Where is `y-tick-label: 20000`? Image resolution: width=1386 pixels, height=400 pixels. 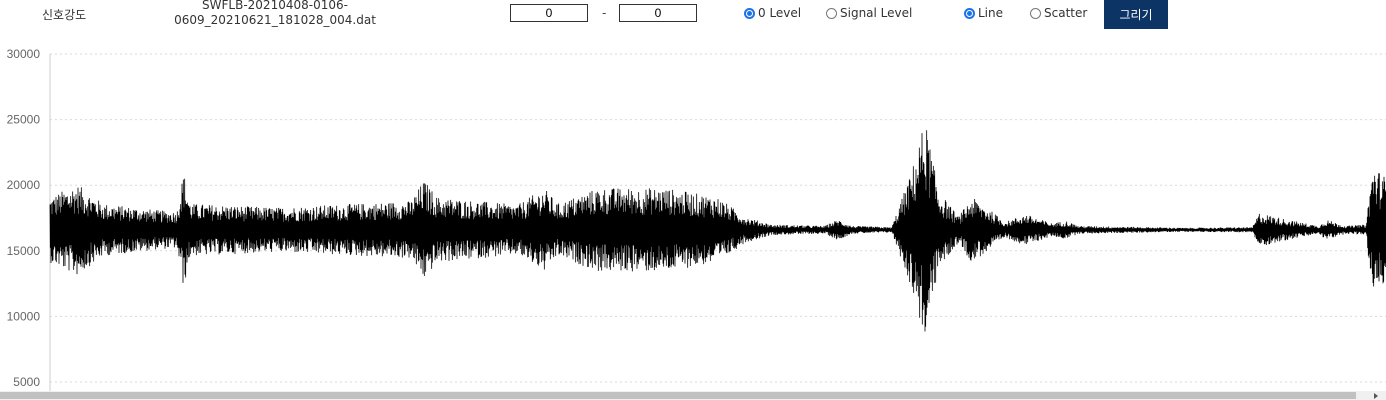
y-tick-label: 20000 is located at coordinates (24, 185).